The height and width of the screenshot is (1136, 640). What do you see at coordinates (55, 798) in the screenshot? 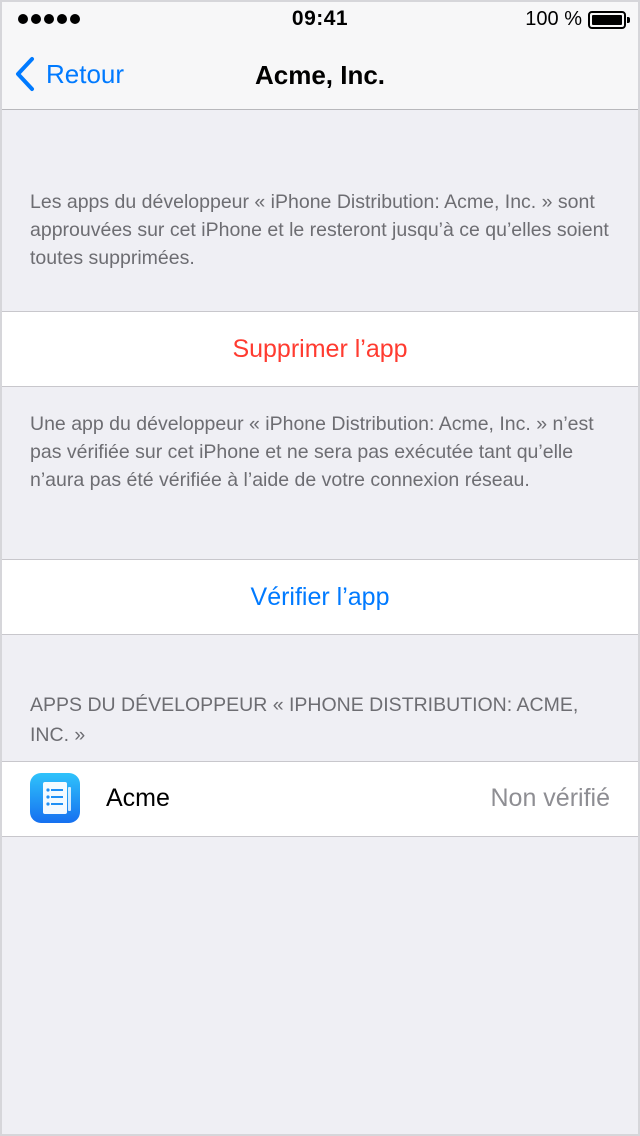
I see `notes-list-icon` at bounding box center [55, 798].